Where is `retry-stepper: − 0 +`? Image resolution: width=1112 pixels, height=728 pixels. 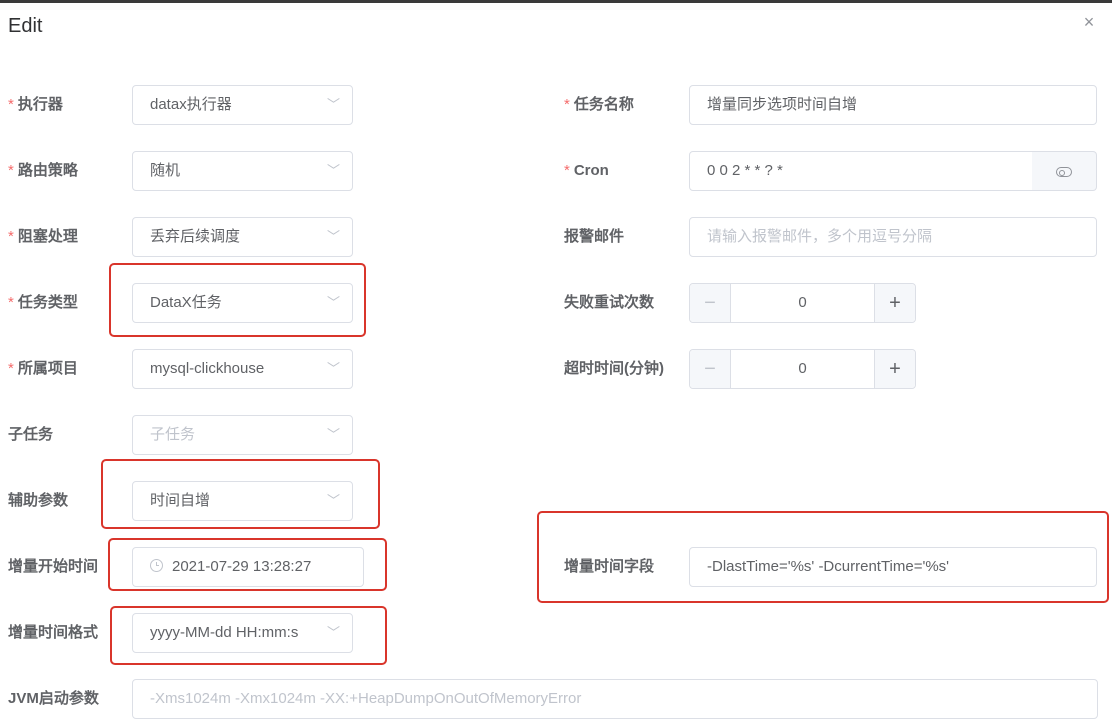 retry-stepper: − 0 + is located at coordinates (802, 303).